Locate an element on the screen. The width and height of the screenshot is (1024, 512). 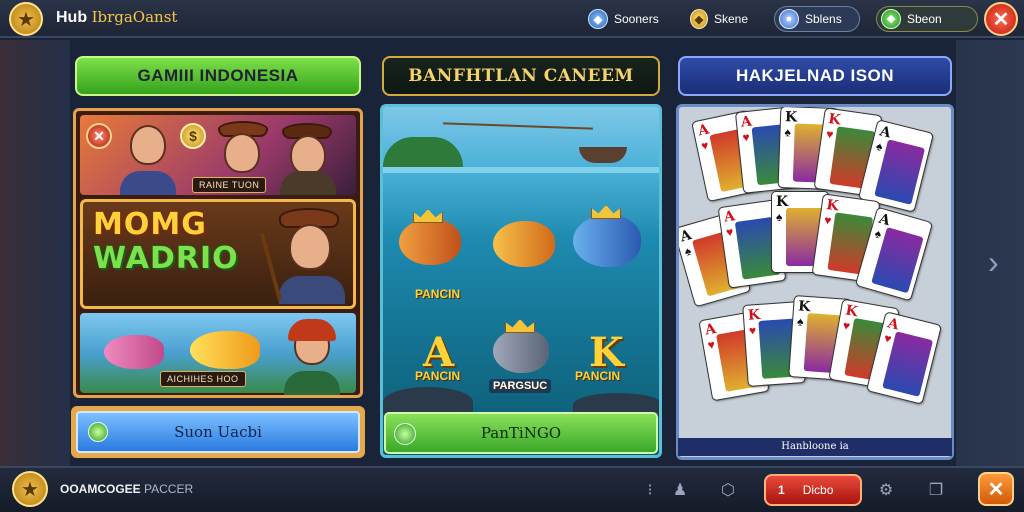
game-logo-line-2: WADRIO is located at coordinates (166, 258).